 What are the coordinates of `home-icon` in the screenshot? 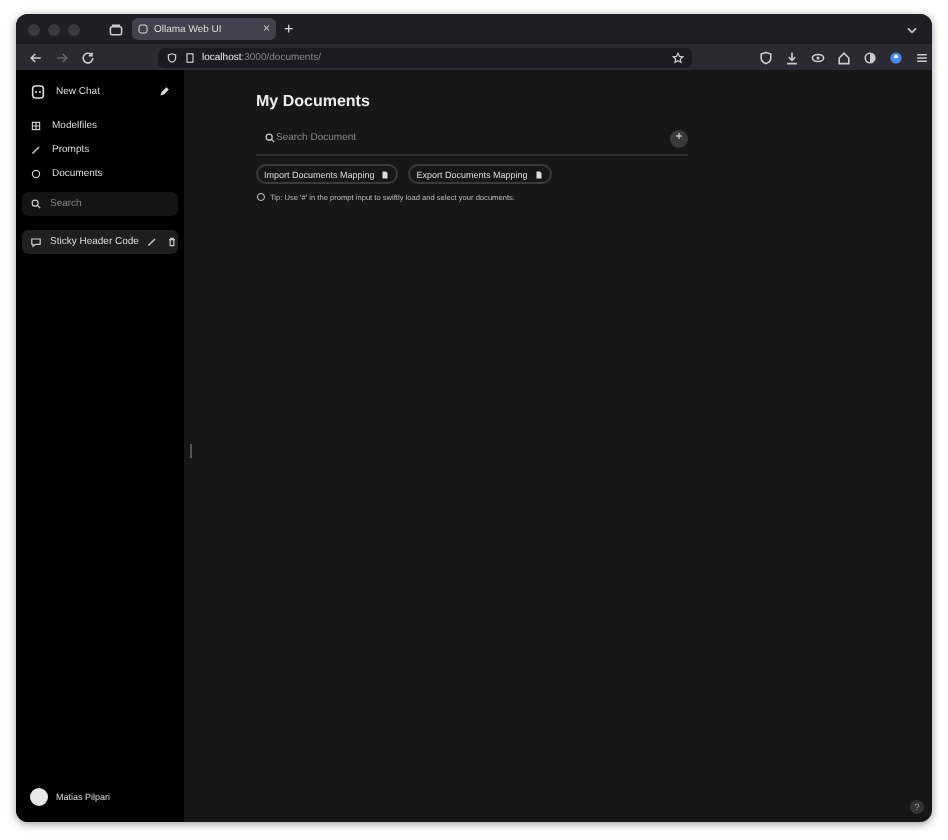 It's located at (844, 57).